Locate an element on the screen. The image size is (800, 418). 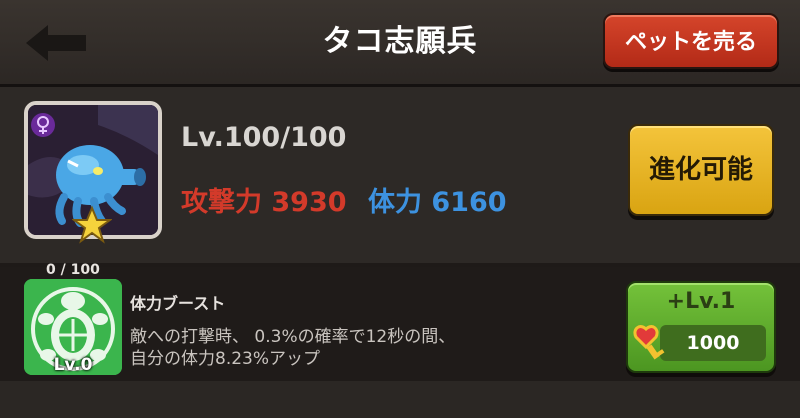
skill-name: 体力ブースト is located at coordinates (178, 303).